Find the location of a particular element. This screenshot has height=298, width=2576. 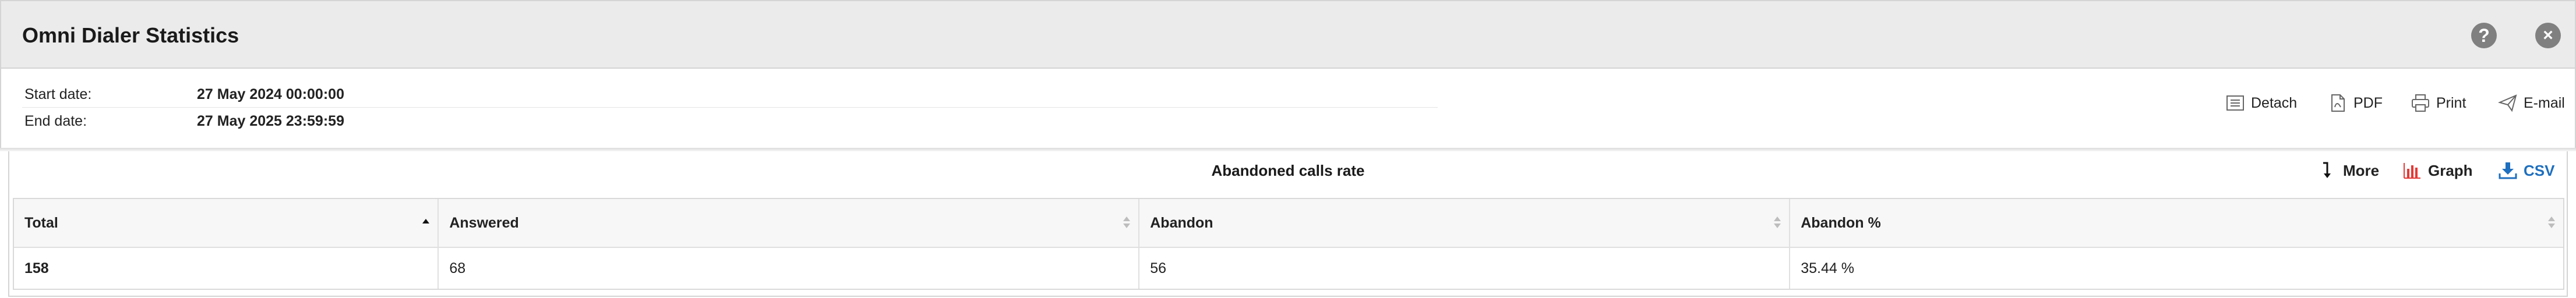

print-button: Print is located at coordinates (2439, 103).